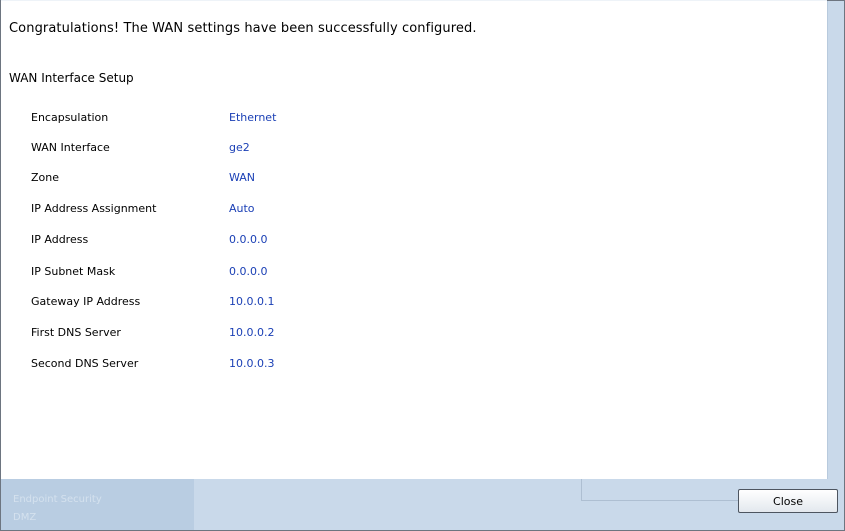 This screenshot has width=845, height=531. I want to click on right-sidebar-strip, so click(835, 240).